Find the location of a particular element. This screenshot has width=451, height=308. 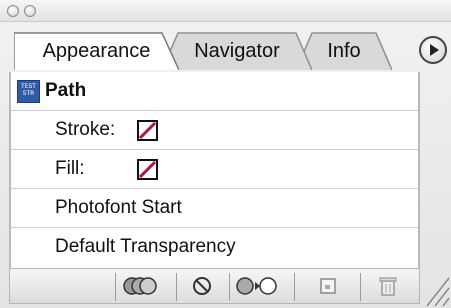

circle-arrow-circle-icon is located at coordinates (256, 286).